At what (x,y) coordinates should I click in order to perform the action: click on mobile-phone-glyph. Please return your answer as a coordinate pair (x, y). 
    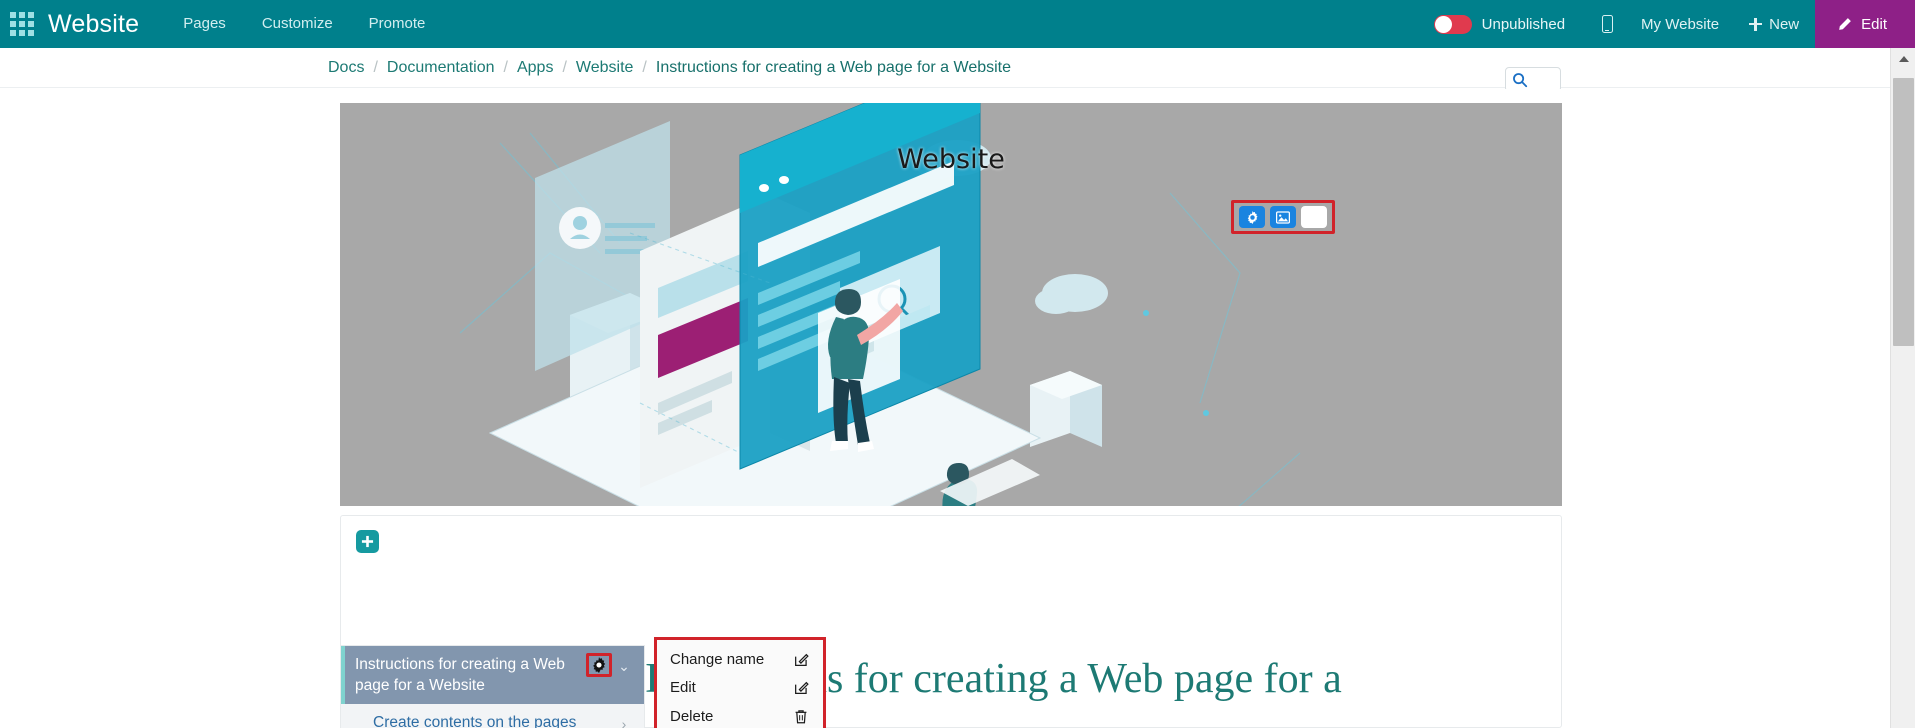
    Looking at the image, I should click on (1607, 24).